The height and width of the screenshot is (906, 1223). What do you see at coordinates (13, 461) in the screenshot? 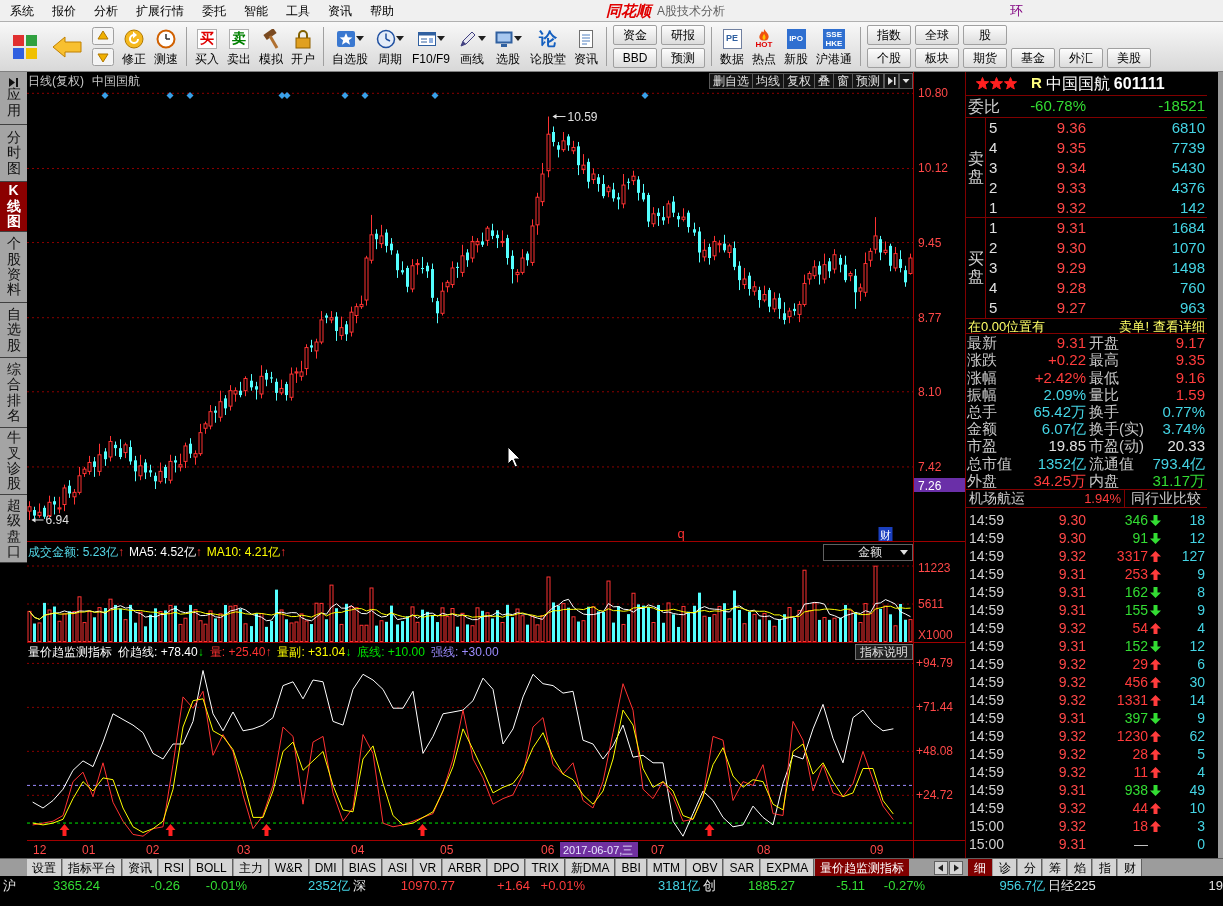
I see `side-tab: 牛叉诊股` at bounding box center [13, 461].